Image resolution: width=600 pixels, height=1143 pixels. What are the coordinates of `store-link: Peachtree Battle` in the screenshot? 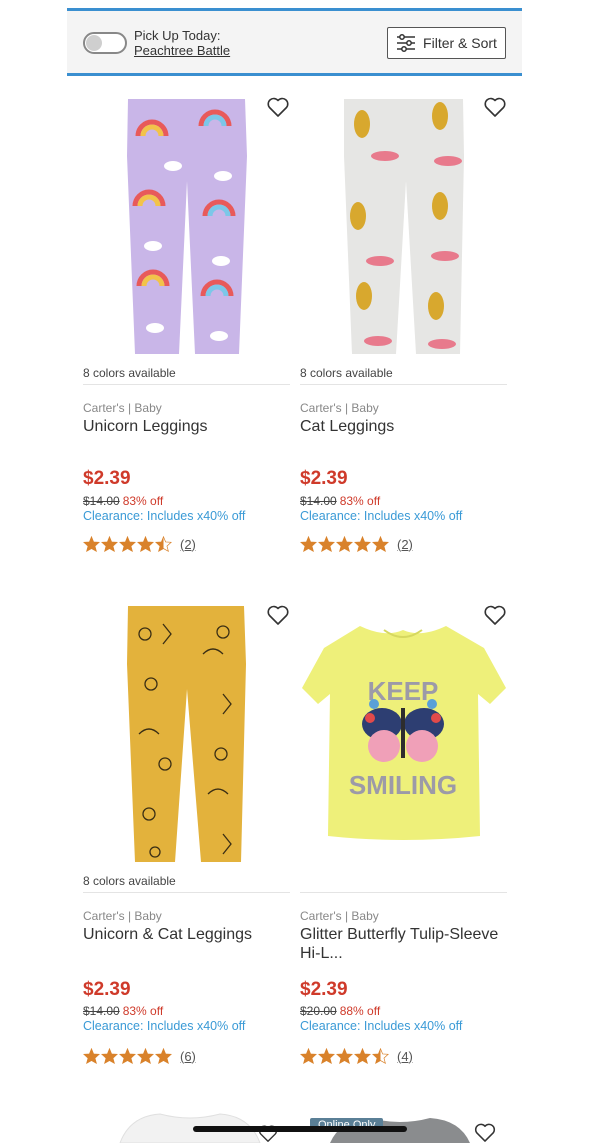 It's located at (182, 50).